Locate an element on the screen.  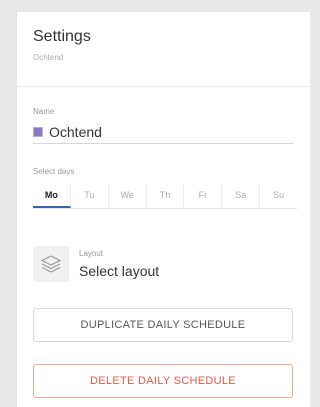
name-label: Name is located at coordinates (44, 111).